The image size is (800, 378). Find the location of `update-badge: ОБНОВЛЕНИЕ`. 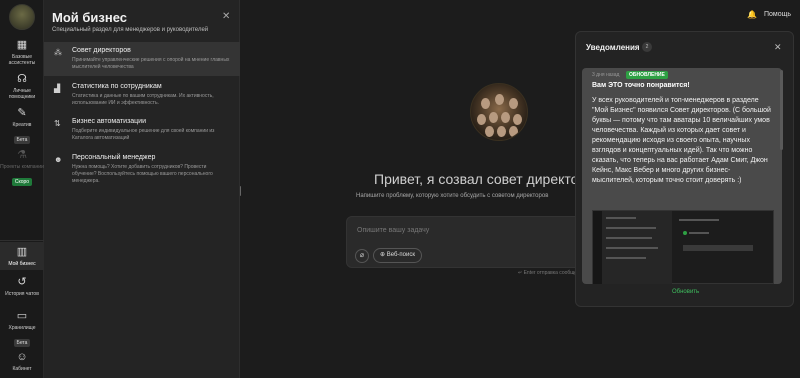

update-badge: ОБНОВЛЕНИЕ is located at coordinates (647, 75).